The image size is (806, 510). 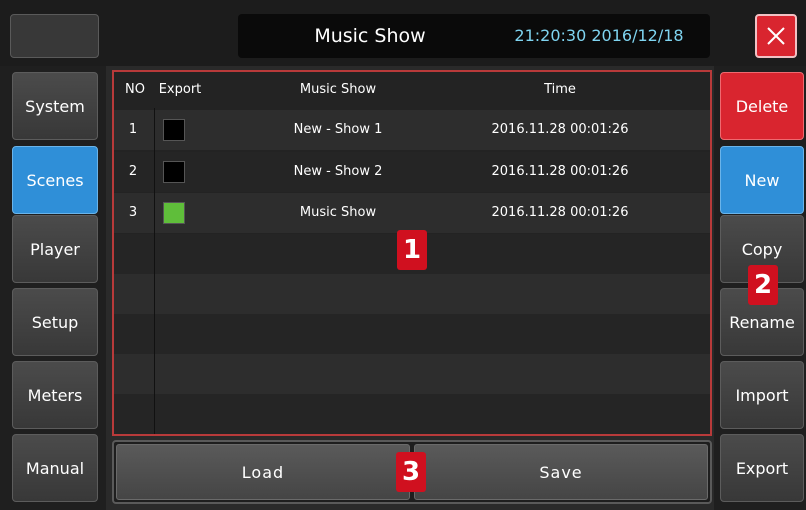 I want to click on row-no: 1, so click(x=133, y=129).